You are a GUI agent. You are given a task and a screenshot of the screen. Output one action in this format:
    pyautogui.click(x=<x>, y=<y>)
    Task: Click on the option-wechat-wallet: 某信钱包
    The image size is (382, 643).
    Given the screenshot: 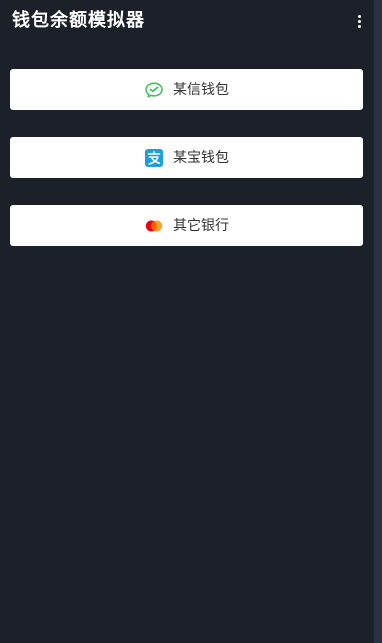 What is the action you would take?
    pyautogui.click(x=186, y=89)
    